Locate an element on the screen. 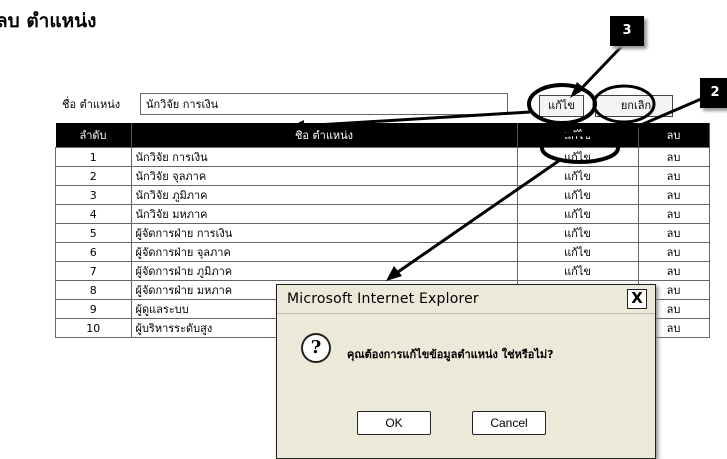 This screenshot has width=727, height=459. row-position-name: ผู้จัดการฝ่าย ภูมิภาค is located at coordinates (324, 271).